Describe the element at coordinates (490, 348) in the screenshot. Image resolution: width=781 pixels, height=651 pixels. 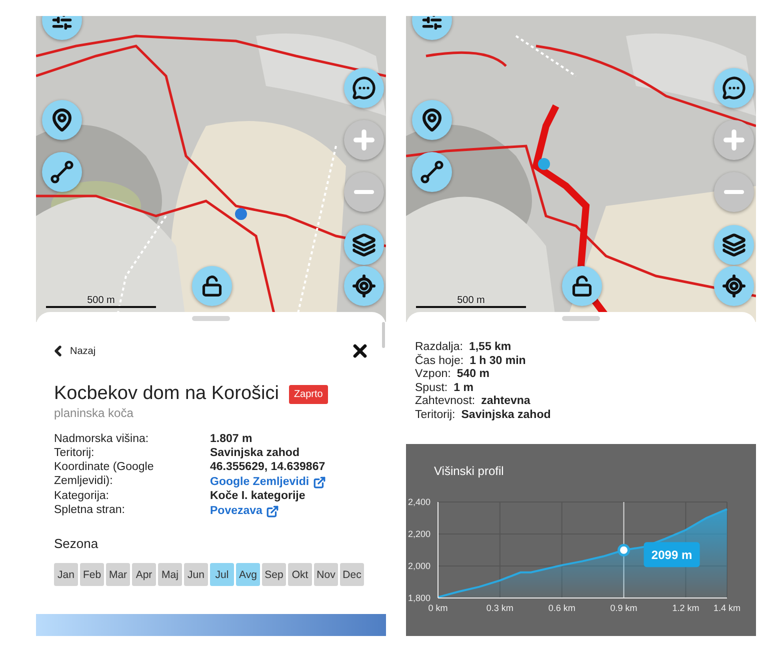
I see `stat-value: 1,55 km` at that location.